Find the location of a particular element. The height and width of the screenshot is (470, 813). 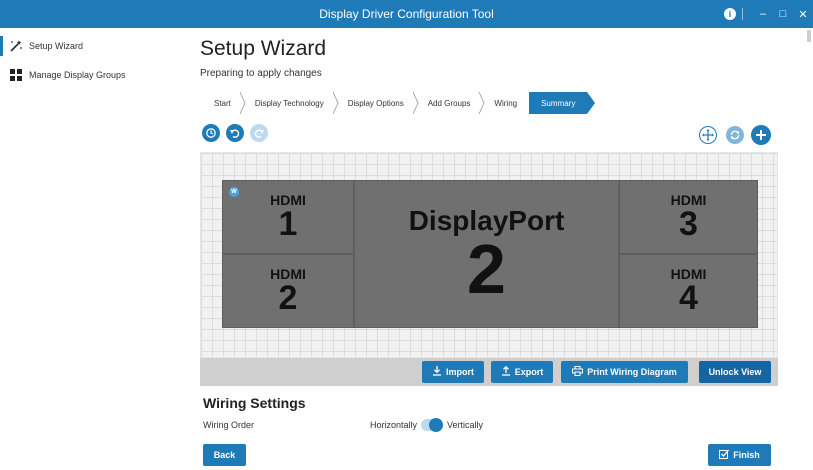

page-title: Setup Wizard is located at coordinates (263, 48).